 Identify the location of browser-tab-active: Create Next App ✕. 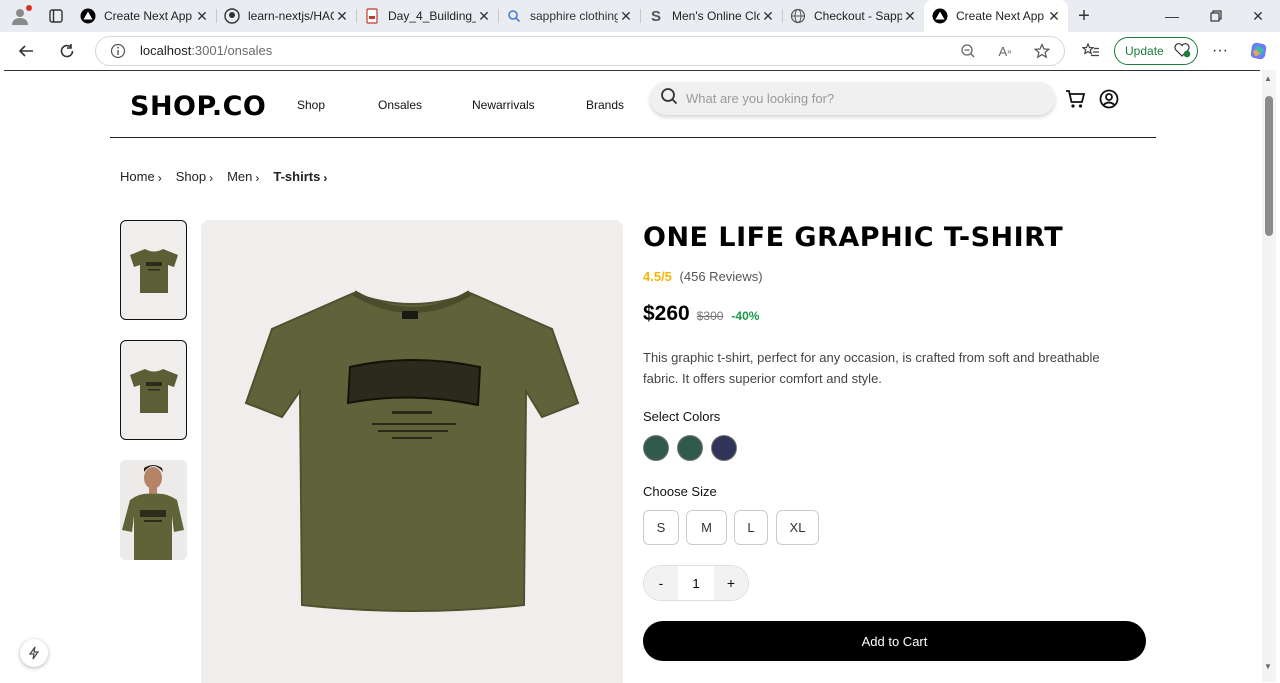
(996, 16).